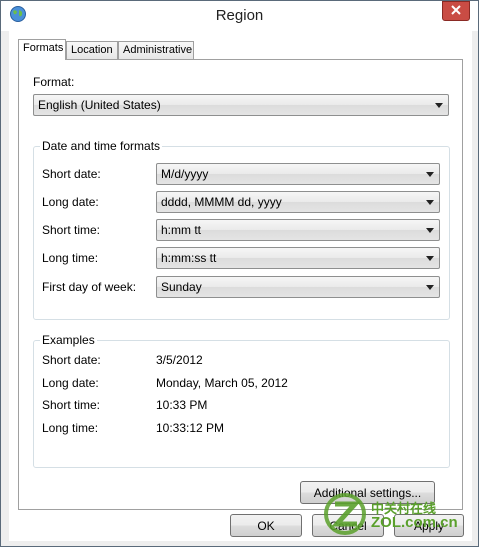 The image size is (481, 549). What do you see at coordinates (222, 383) in the screenshot?
I see `example-long-date-value: Monday, March 05, 2012` at bounding box center [222, 383].